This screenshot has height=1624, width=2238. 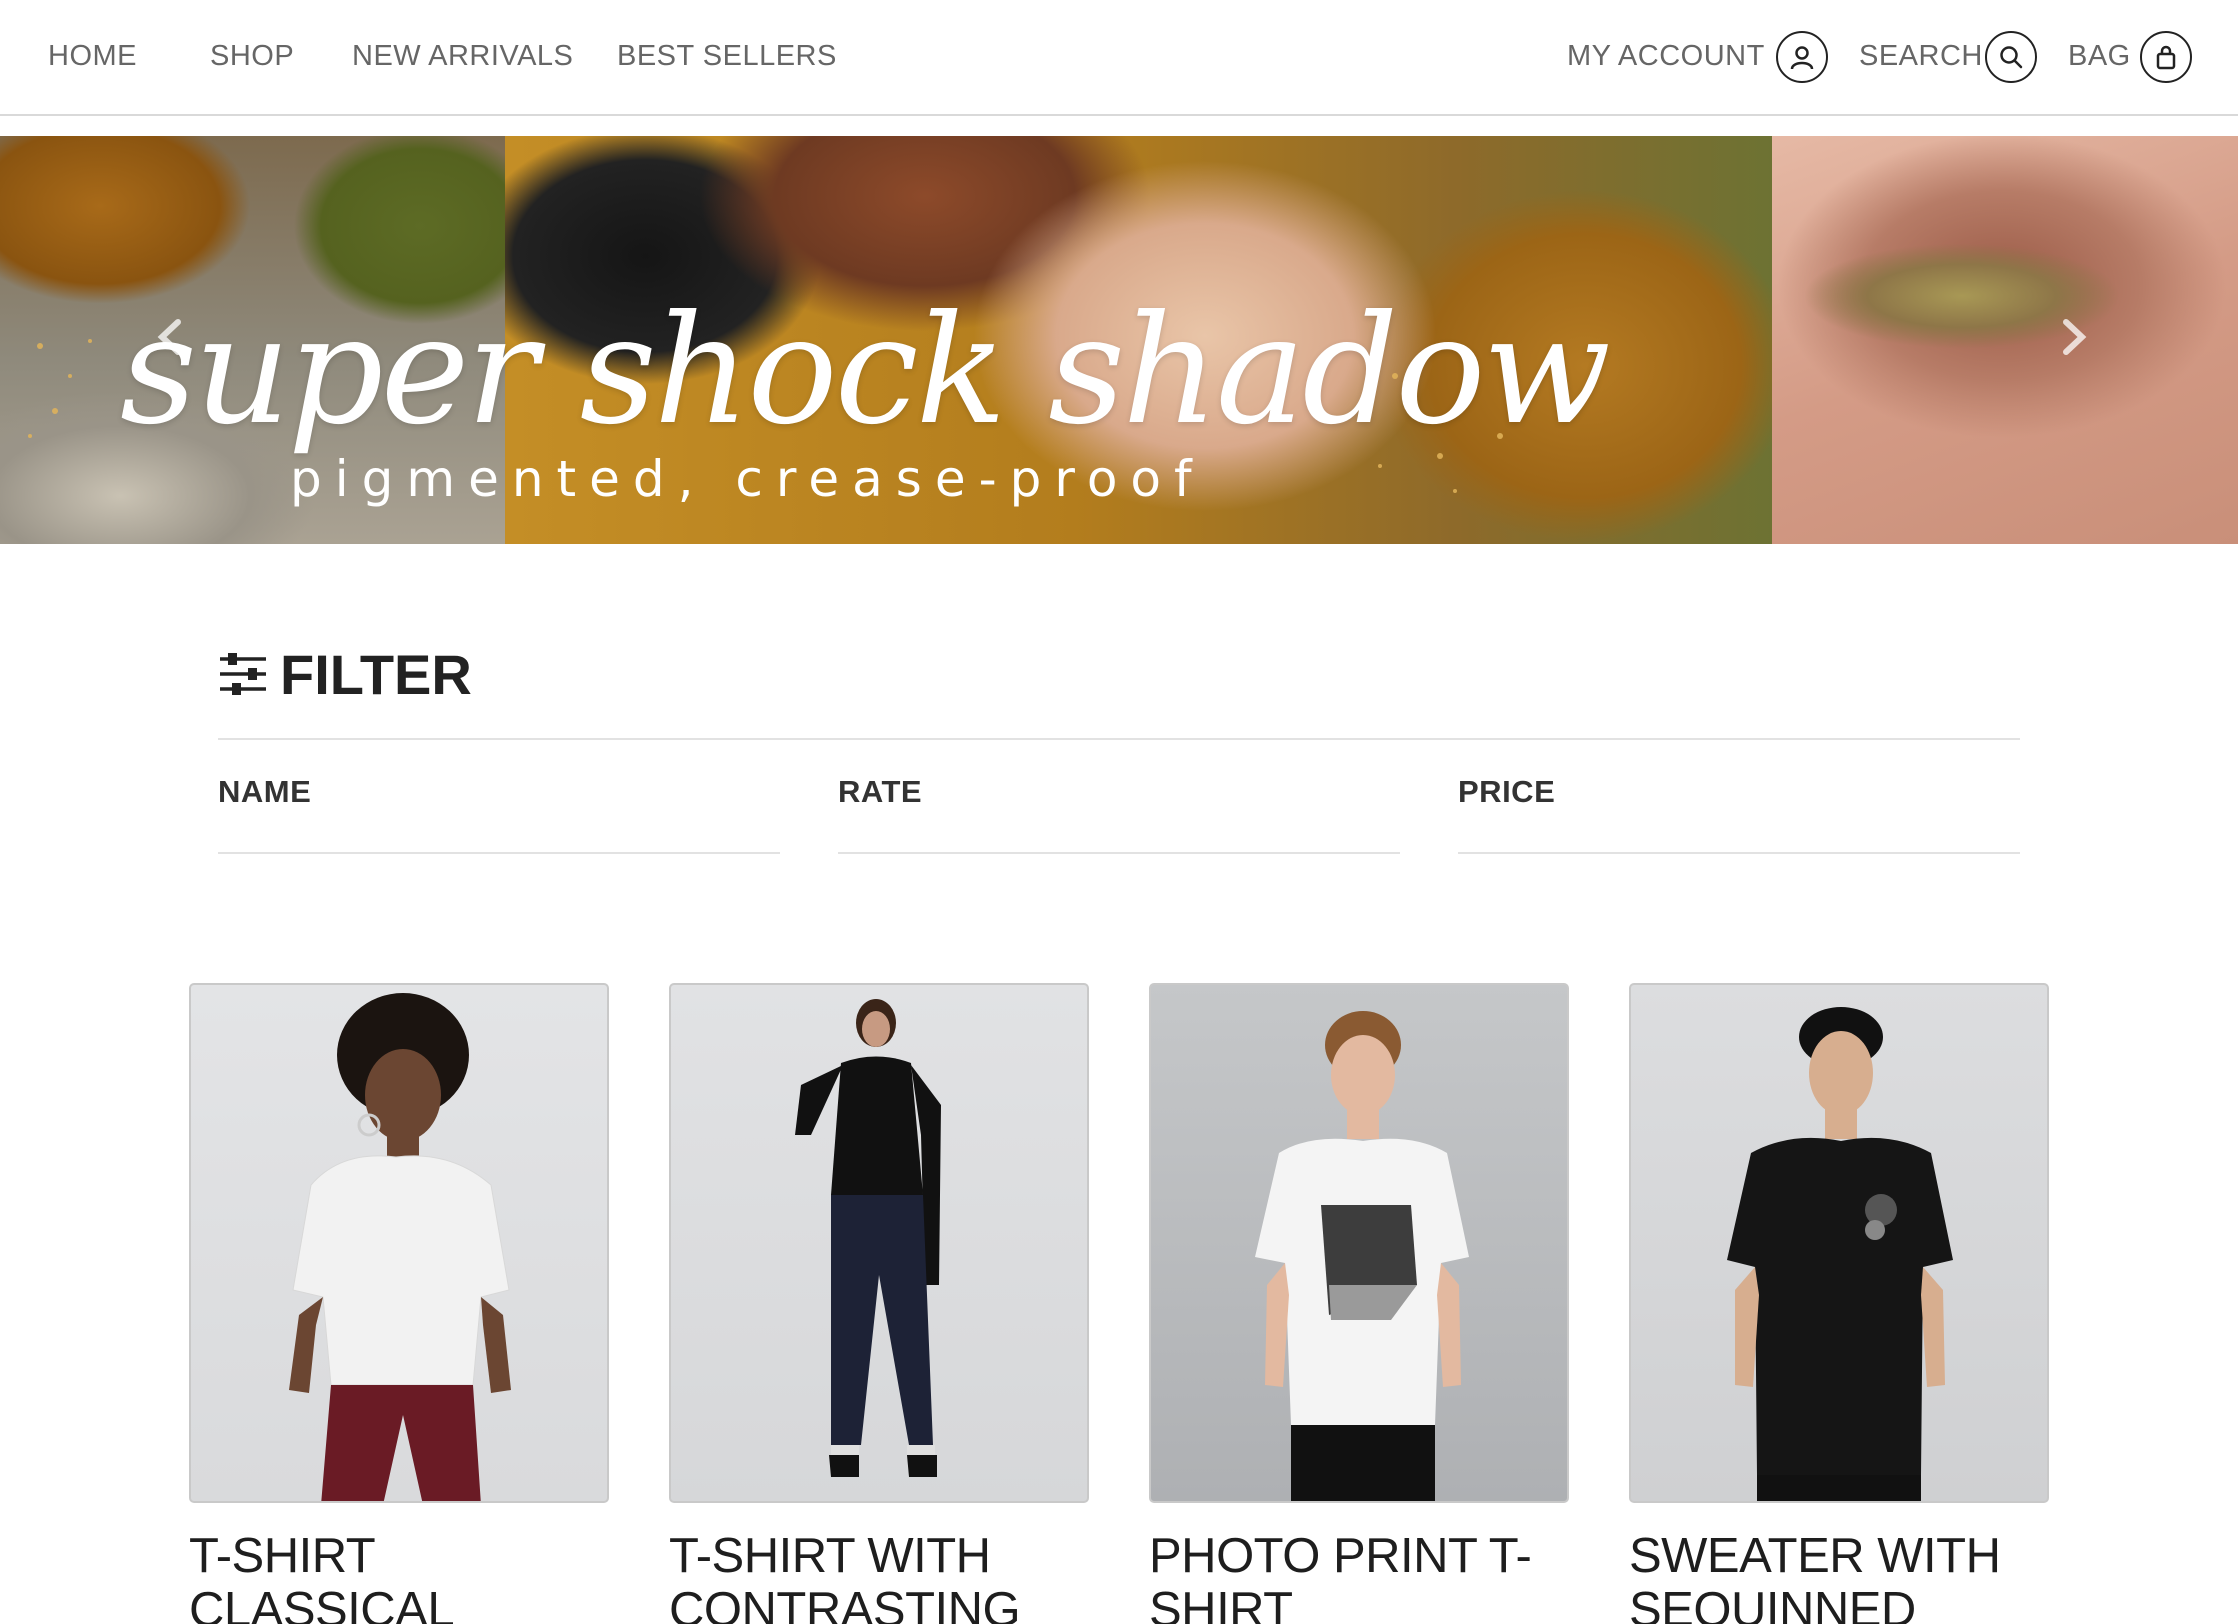 I want to click on product-card: T-SHIRT CLASSICAL, so click(x=399, y=1303).